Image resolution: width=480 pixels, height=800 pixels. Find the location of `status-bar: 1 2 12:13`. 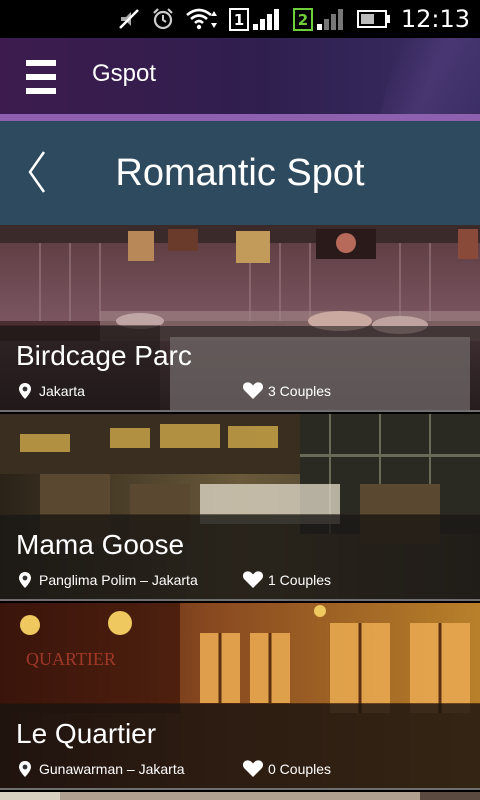

status-bar: 1 2 12:13 is located at coordinates (240, 19).